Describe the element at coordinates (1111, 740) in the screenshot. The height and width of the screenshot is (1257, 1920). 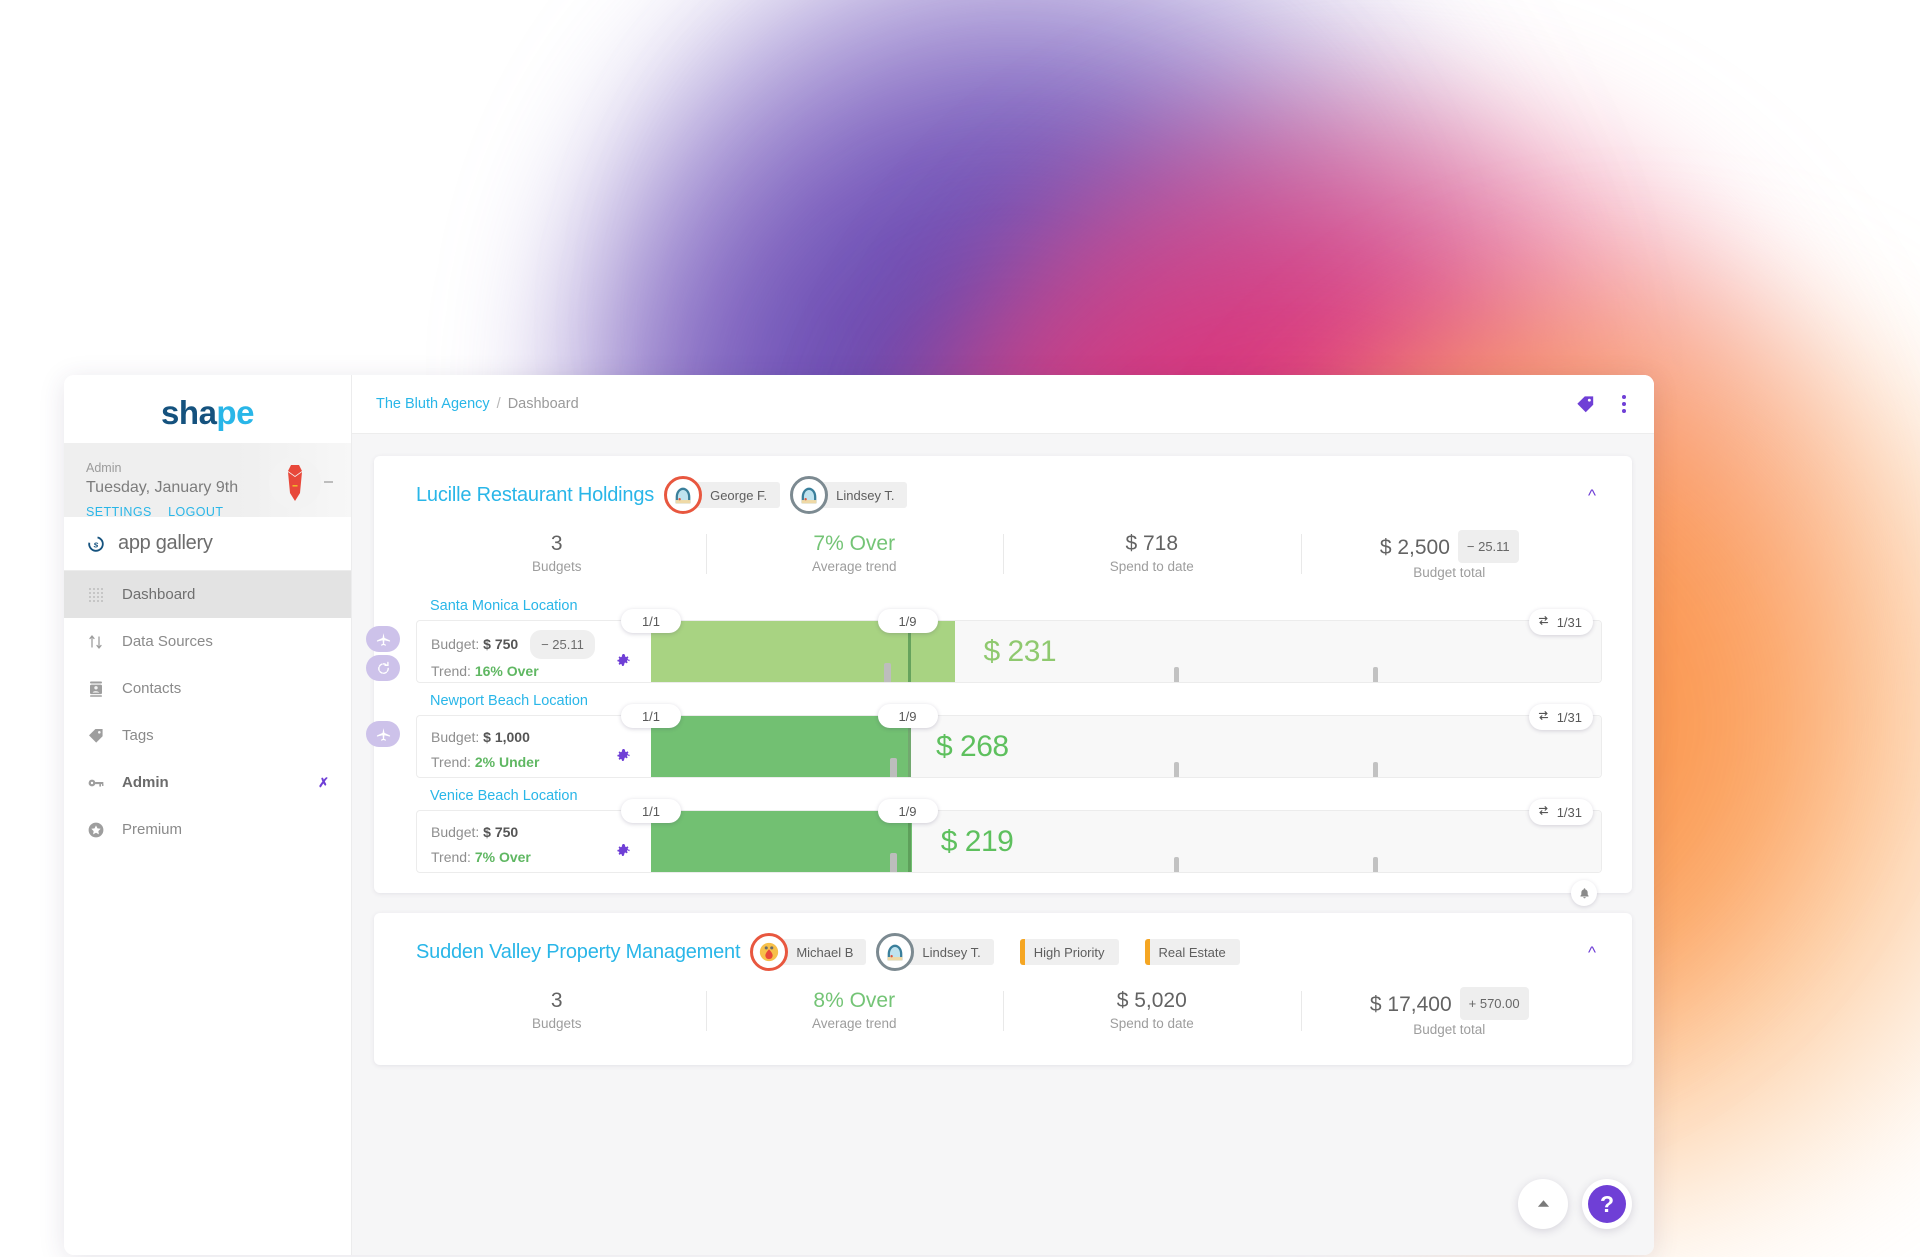
I see `budget-progress-track: $ 268 1/1 1/9 1/31` at that location.